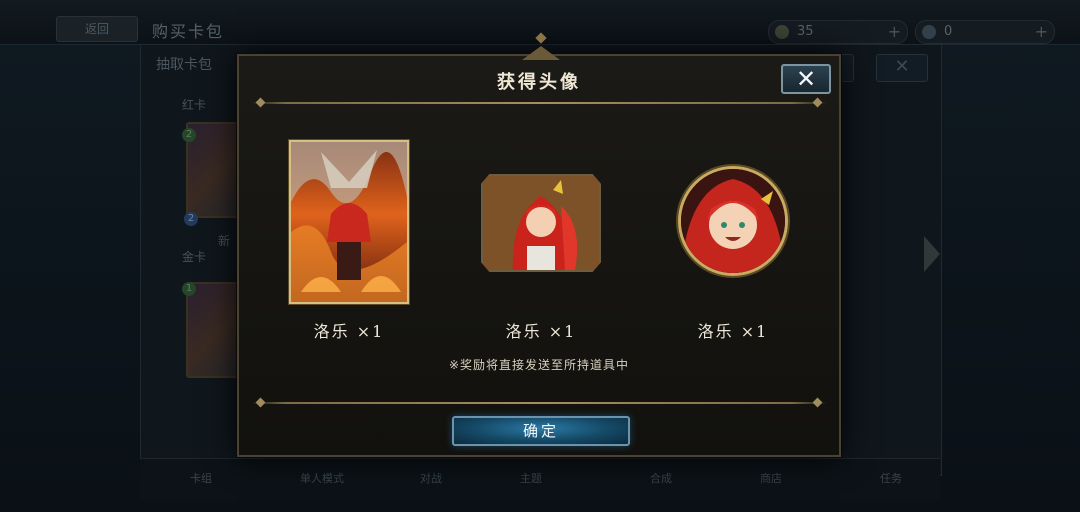 The width and height of the screenshot is (1080, 512). I want to click on coin-icon, so click(782, 32).